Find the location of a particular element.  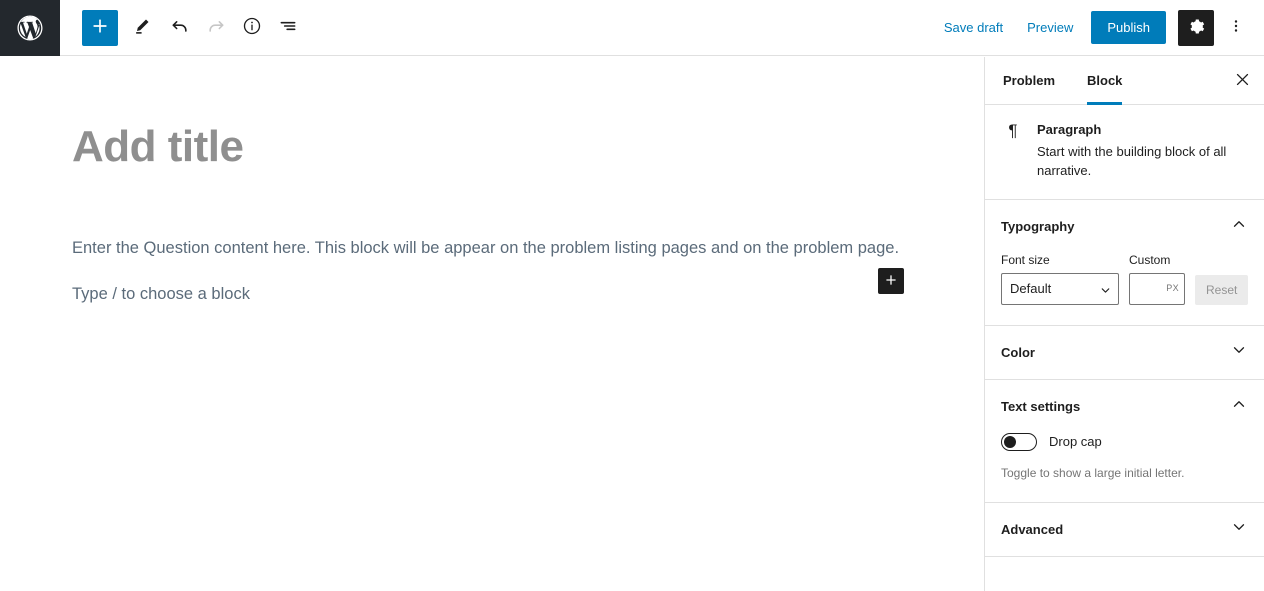

info-circle-icon is located at coordinates (252, 27).